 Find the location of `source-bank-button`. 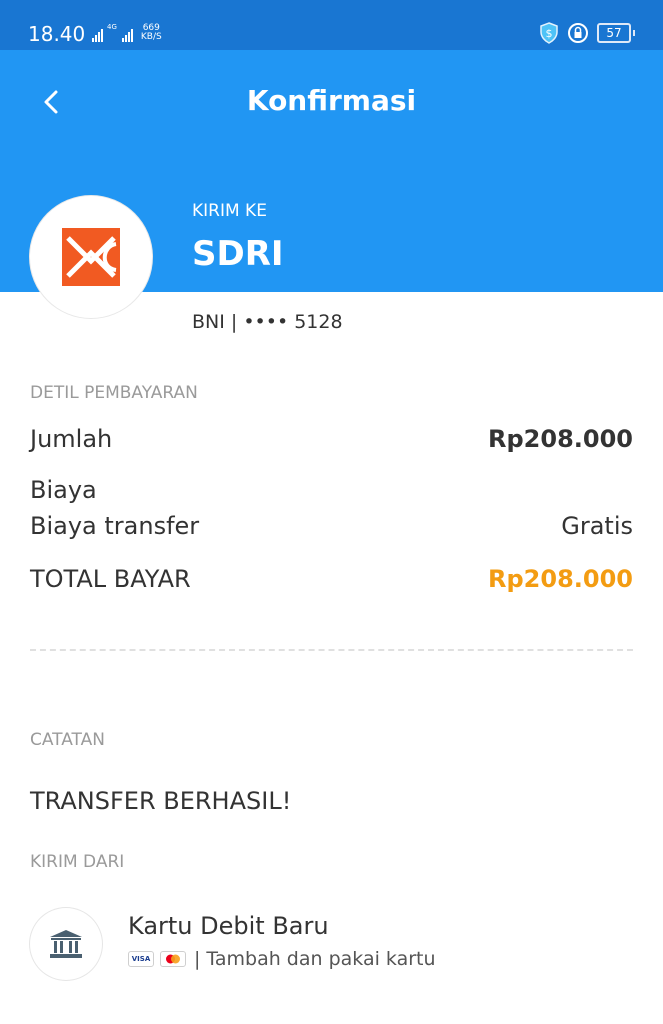

source-bank-button is located at coordinates (66, 944).